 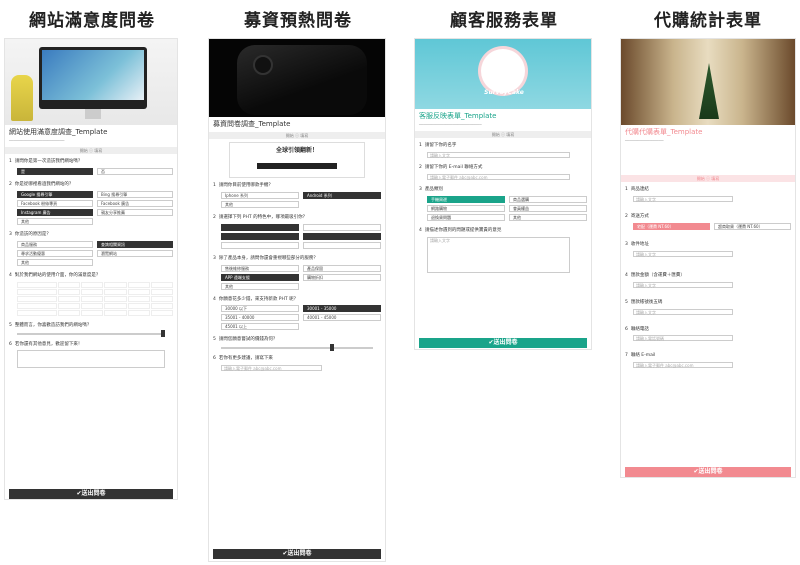 What do you see at coordinates (260, 309) in the screenshot?
I see `option: 30000 以下` at bounding box center [260, 309].